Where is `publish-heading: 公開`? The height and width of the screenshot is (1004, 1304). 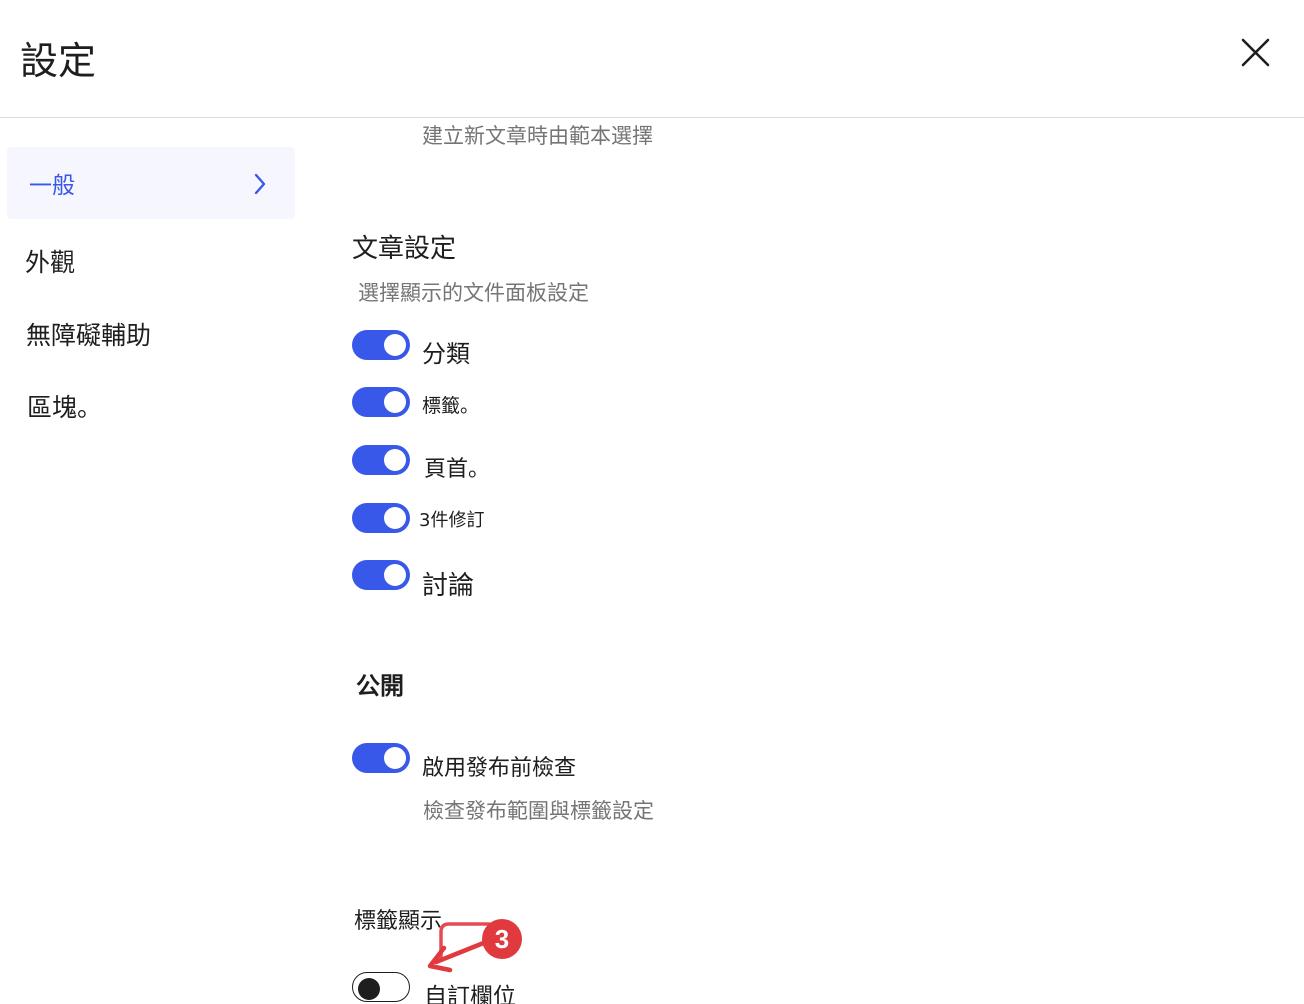
publish-heading: 公開 is located at coordinates (380, 686).